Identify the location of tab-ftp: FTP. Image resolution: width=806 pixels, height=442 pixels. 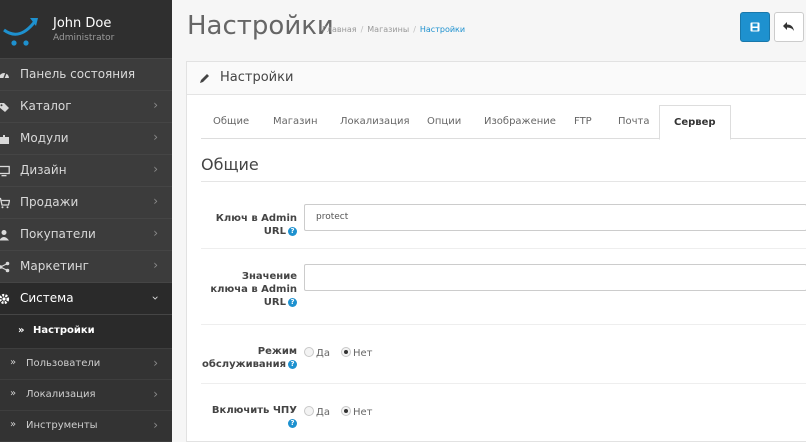
(583, 121).